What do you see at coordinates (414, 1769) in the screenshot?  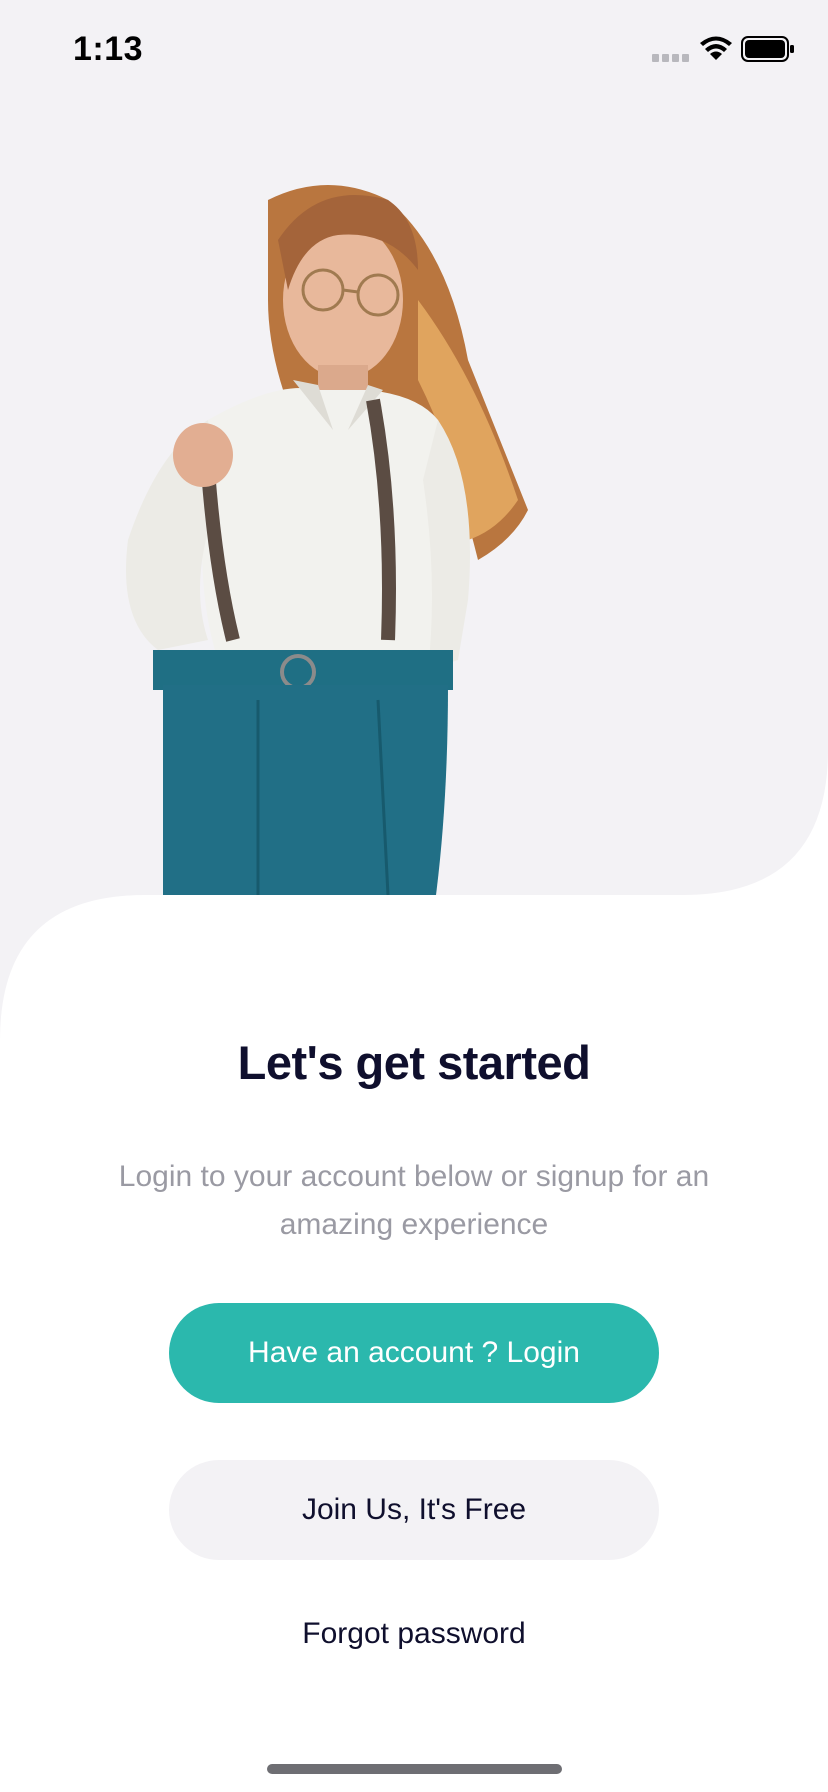 I see `home-indicator` at bounding box center [414, 1769].